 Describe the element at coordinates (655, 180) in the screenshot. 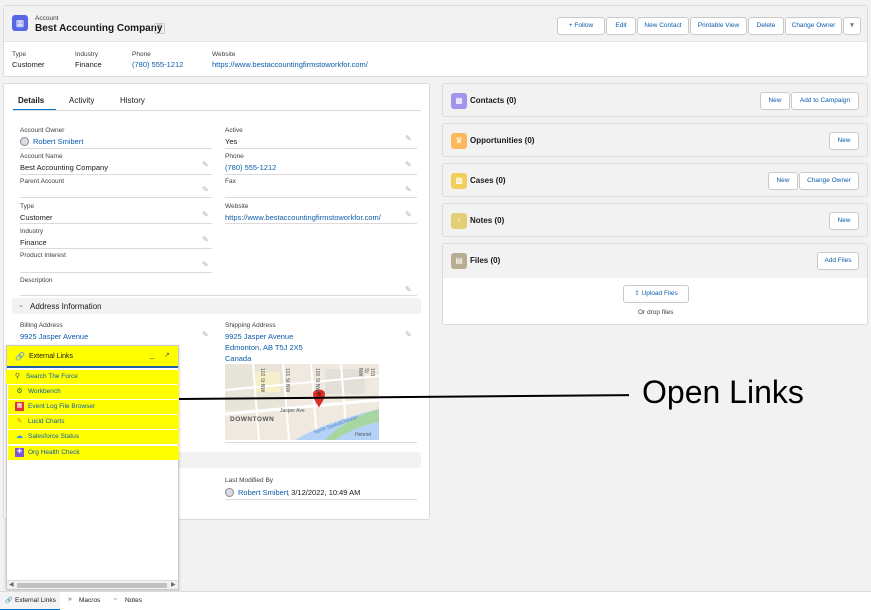

I see `related-cases-card: ▩ Cases (0) New Change Owner` at that location.